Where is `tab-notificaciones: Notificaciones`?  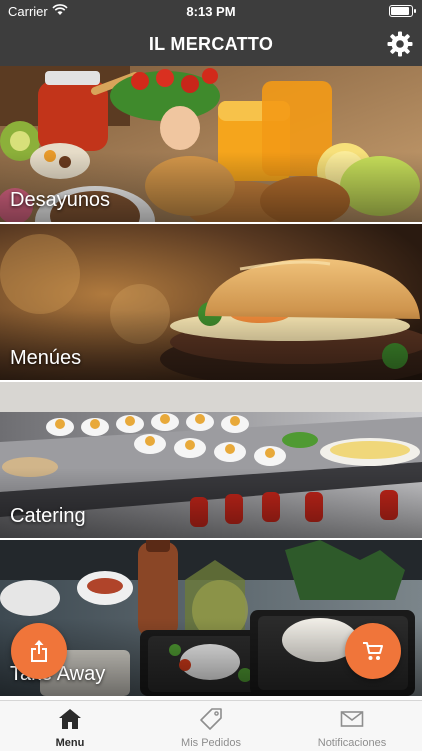 tab-notificaciones: Notificaciones is located at coordinates (352, 726).